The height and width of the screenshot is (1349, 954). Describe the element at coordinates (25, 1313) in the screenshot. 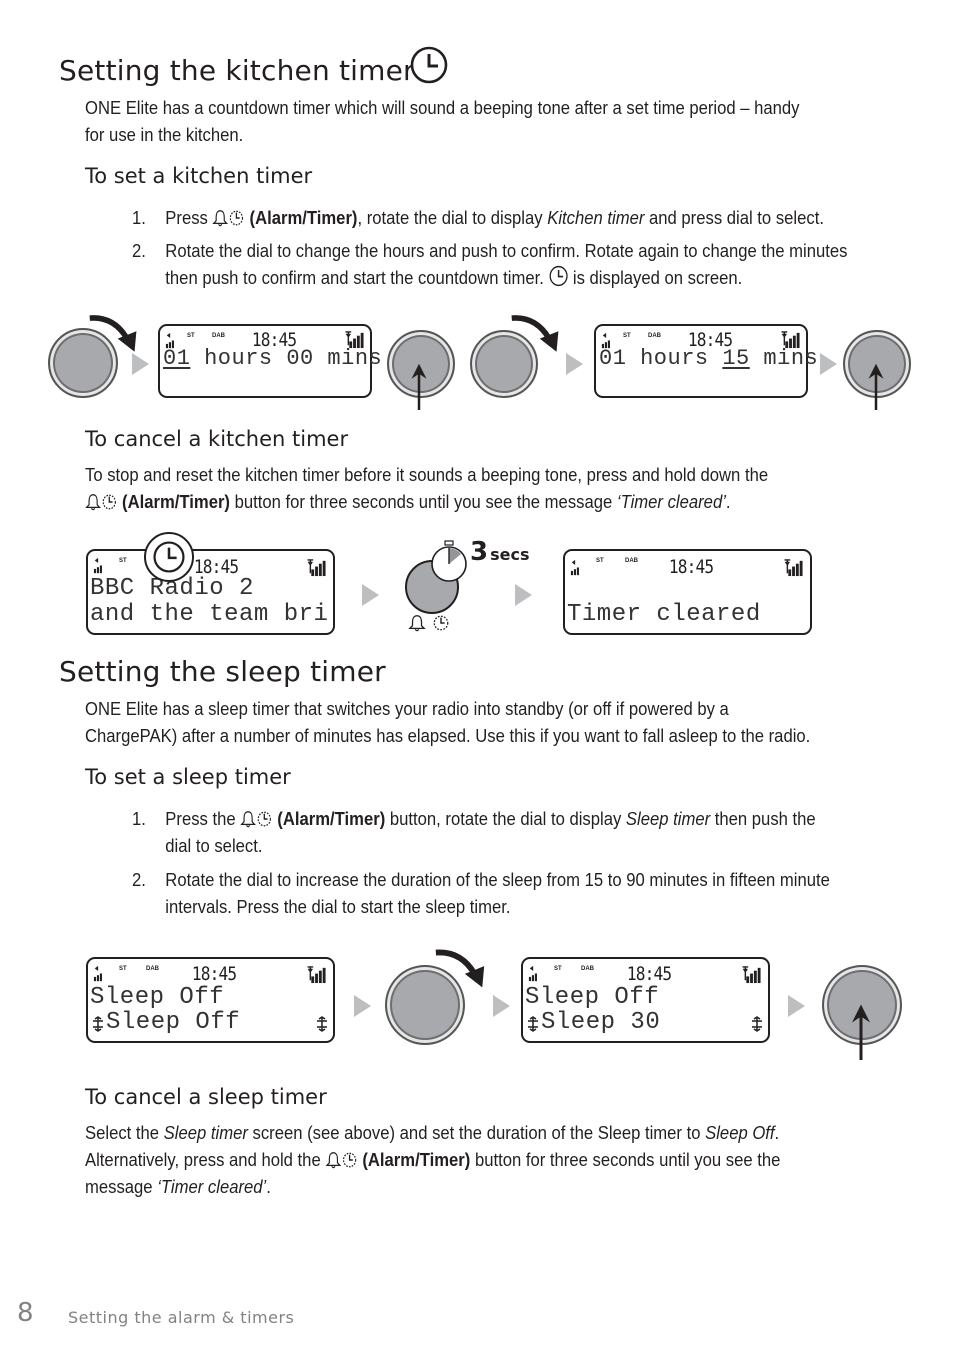

I see `page-number: 8` at that location.